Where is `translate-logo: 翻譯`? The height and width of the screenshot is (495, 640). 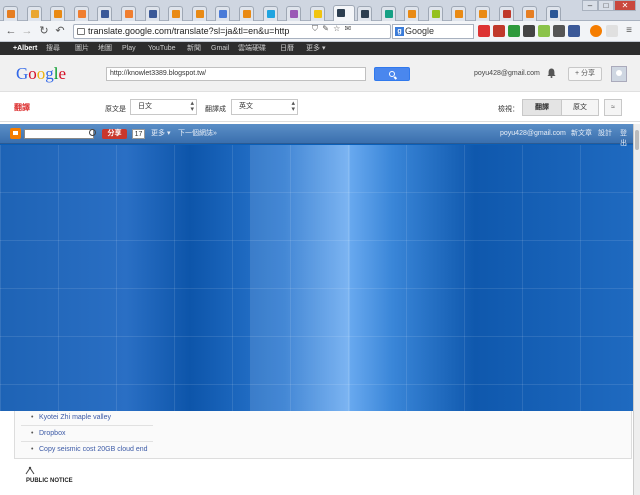
translate-logo: 翻譯 is located at coordinates (25, 107).